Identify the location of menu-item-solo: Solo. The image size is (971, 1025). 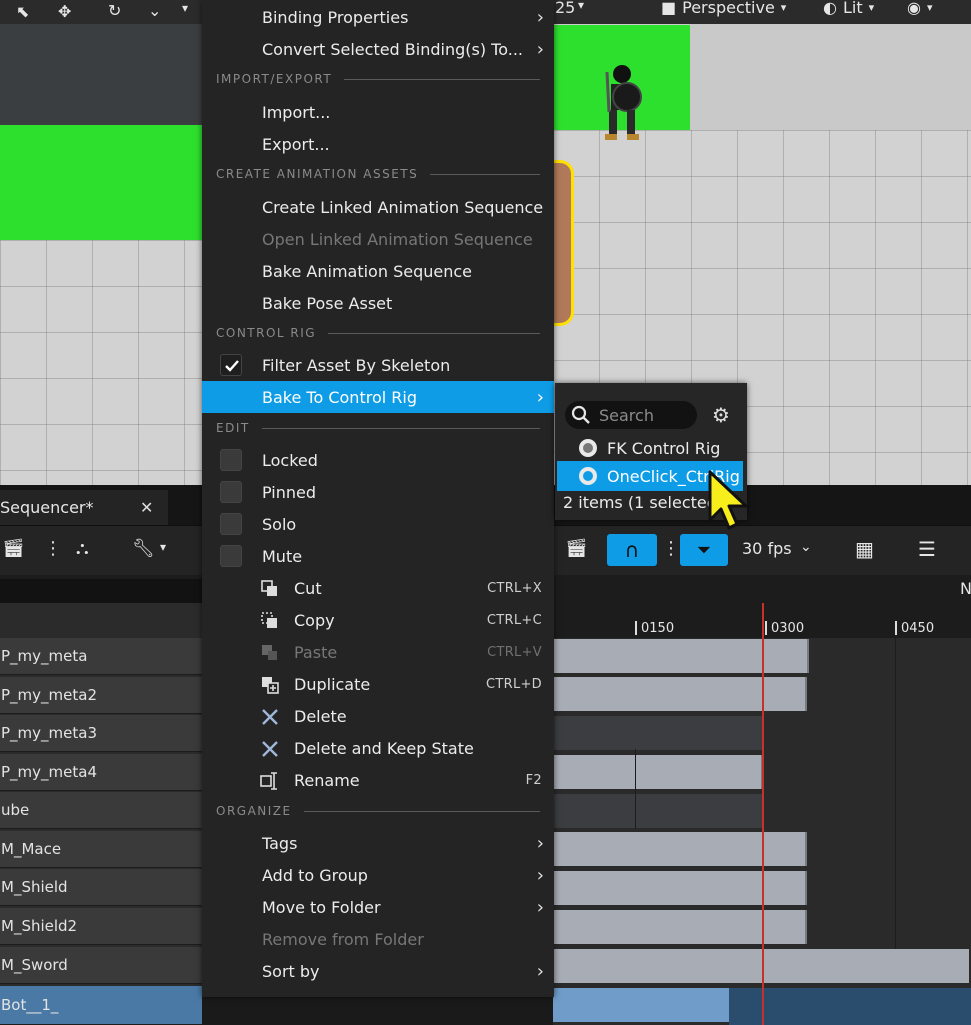
(378, 524).